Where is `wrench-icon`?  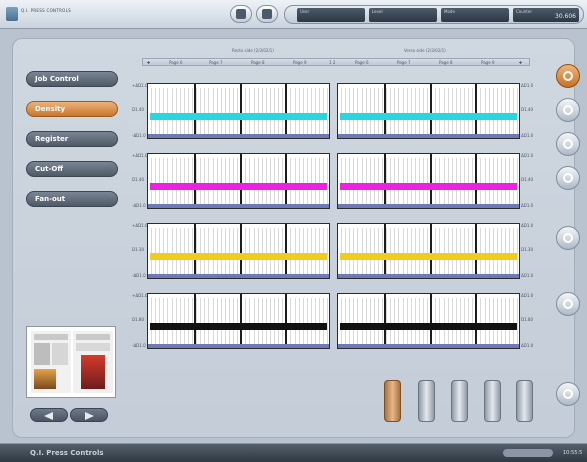 wrench-icon is located at coordinates (568, 144).